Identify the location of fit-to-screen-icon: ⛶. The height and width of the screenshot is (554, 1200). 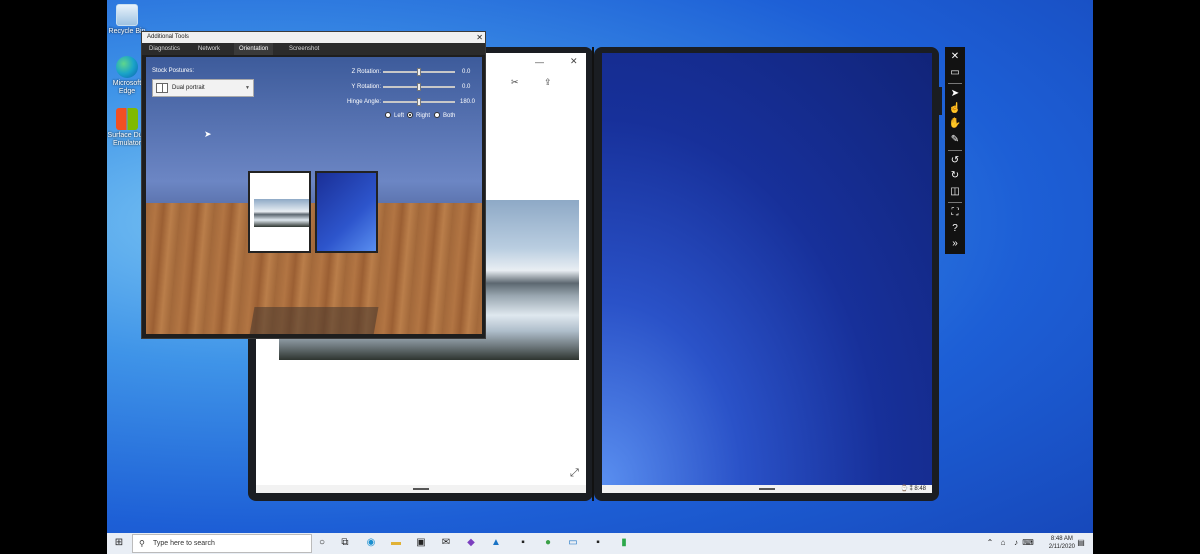
(955, 212).